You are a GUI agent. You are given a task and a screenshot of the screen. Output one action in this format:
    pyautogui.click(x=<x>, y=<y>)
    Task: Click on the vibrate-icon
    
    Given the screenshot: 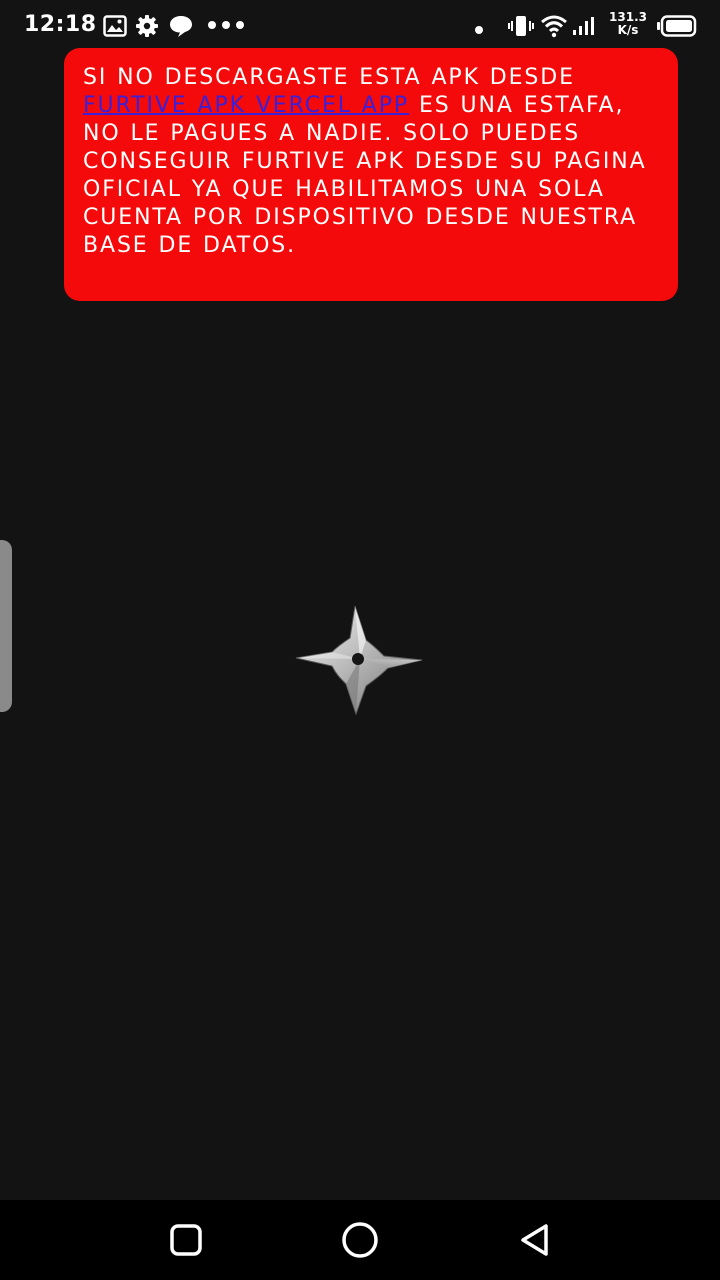 What is the action you would take?
    pyautogui.click(x=521, y=28)
    